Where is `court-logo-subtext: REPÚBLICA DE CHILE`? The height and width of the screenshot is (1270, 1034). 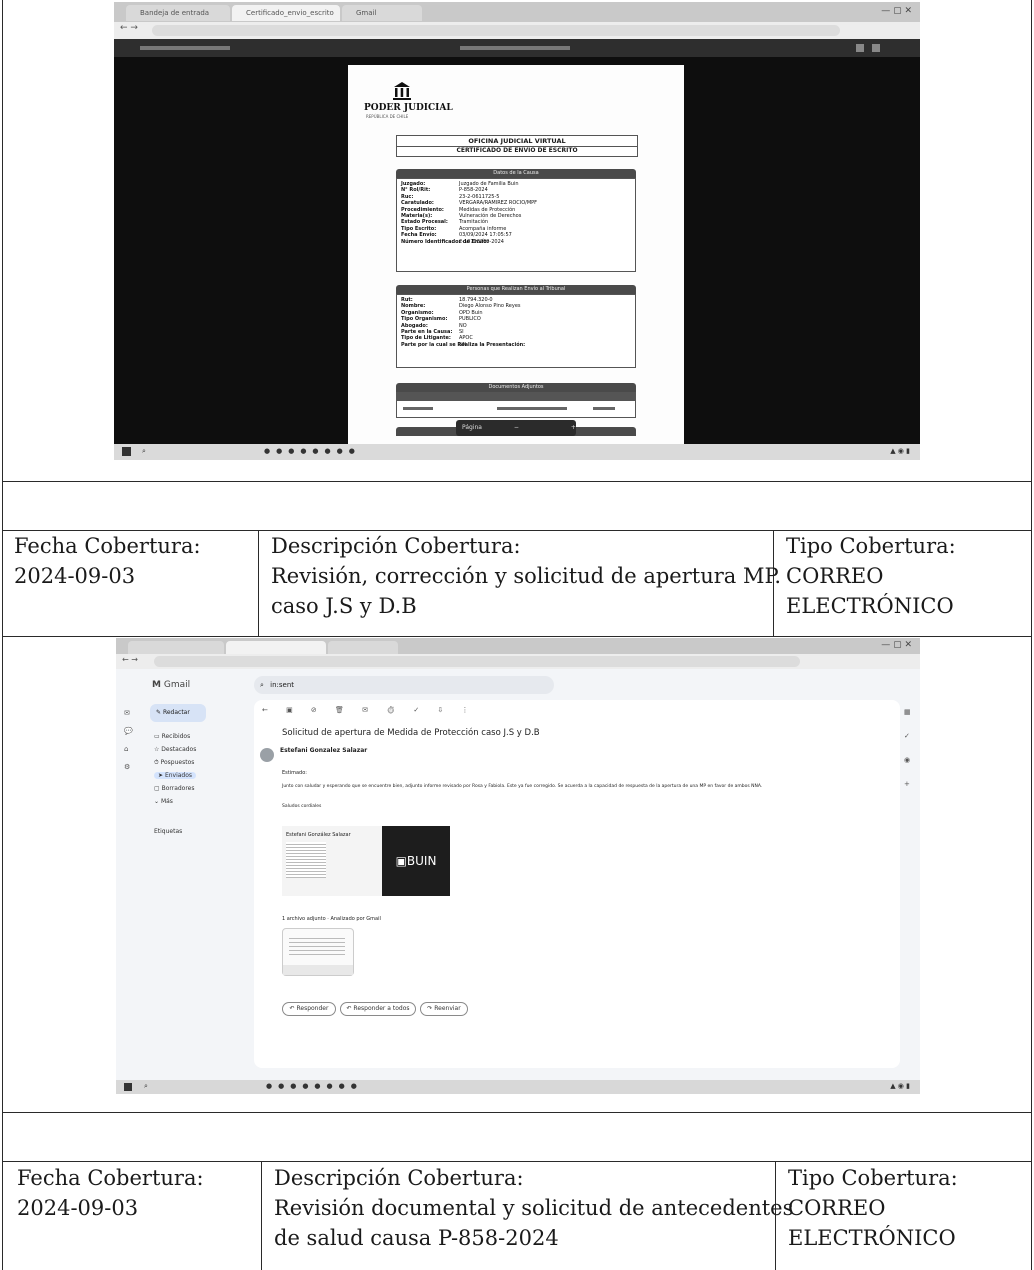 court-logo-subtext: REPÚBLICA DE CHILE is located at coordinates (387, 116).